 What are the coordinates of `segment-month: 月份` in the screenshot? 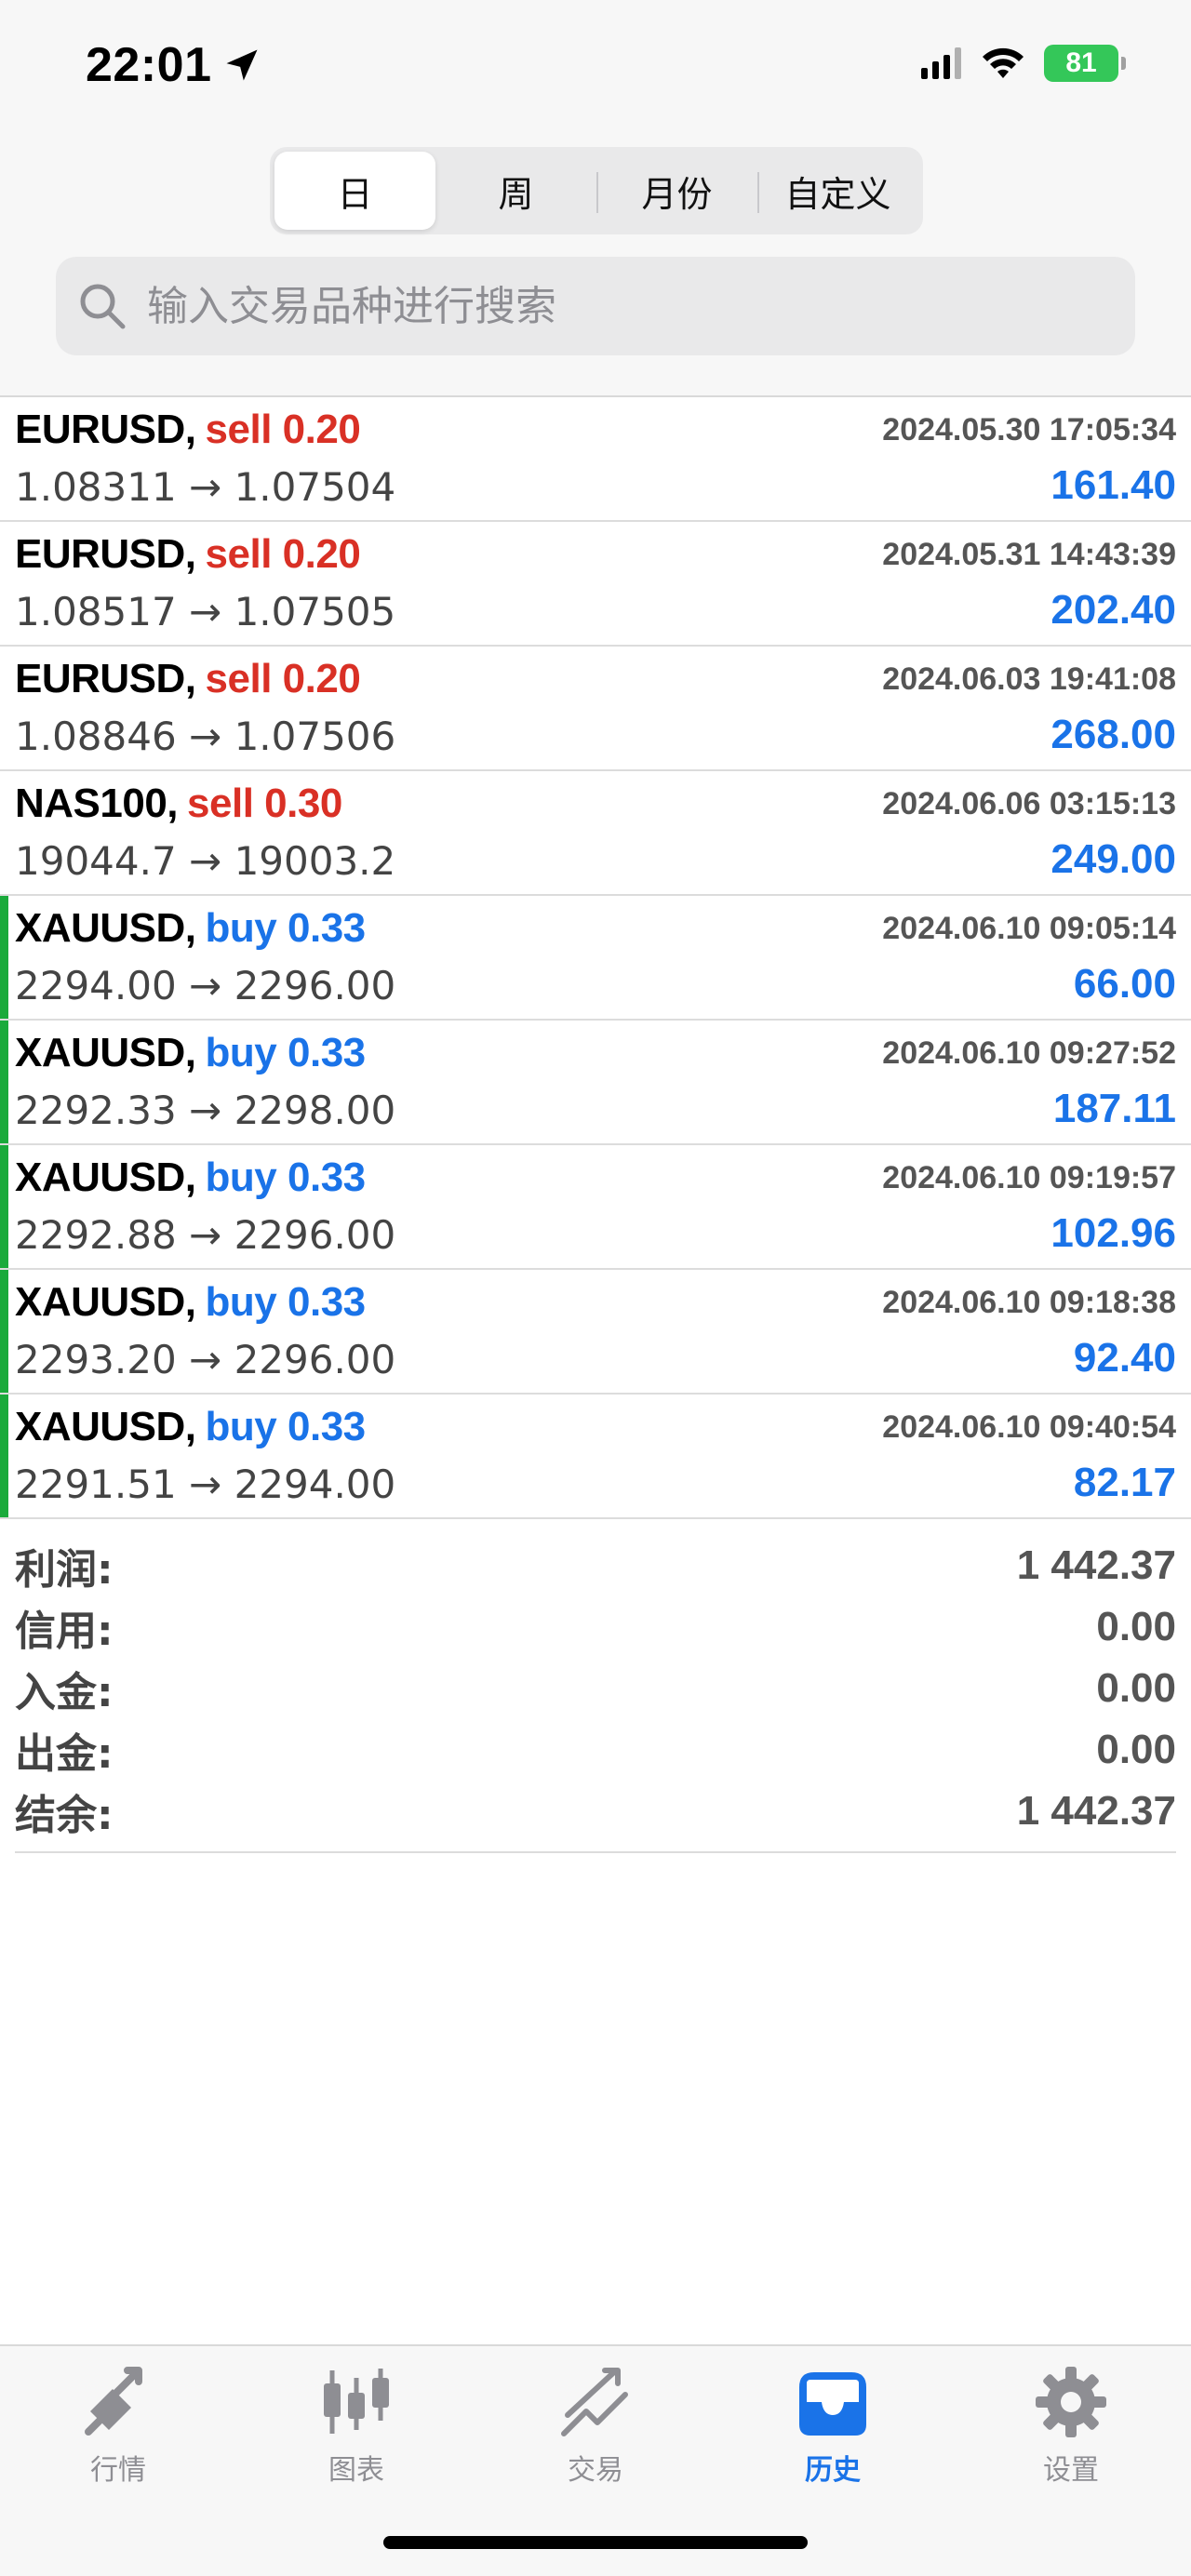 It's located at (676, 191).